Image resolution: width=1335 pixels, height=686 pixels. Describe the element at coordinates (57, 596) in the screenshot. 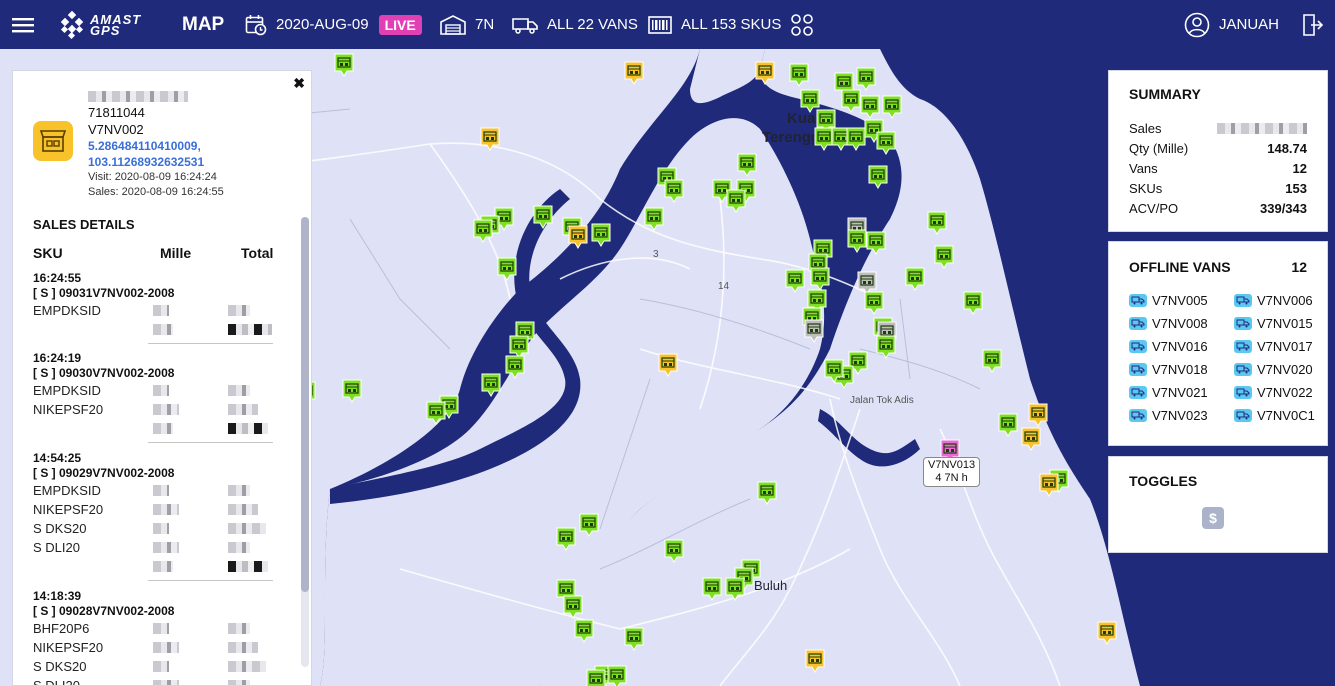

I see `txn-time: 14:18:39` at that location.